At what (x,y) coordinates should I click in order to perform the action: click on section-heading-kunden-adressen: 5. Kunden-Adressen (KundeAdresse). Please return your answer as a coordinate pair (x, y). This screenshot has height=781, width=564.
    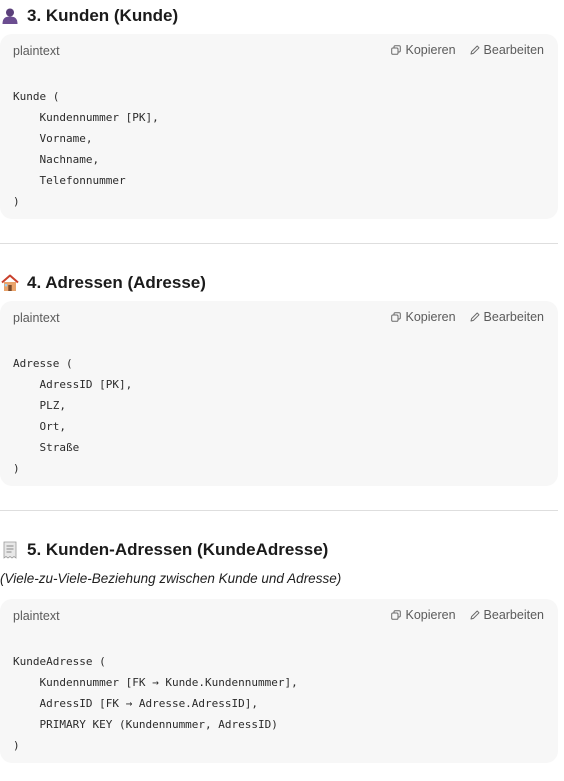
    Looking at the image, I should click on (164, 550).